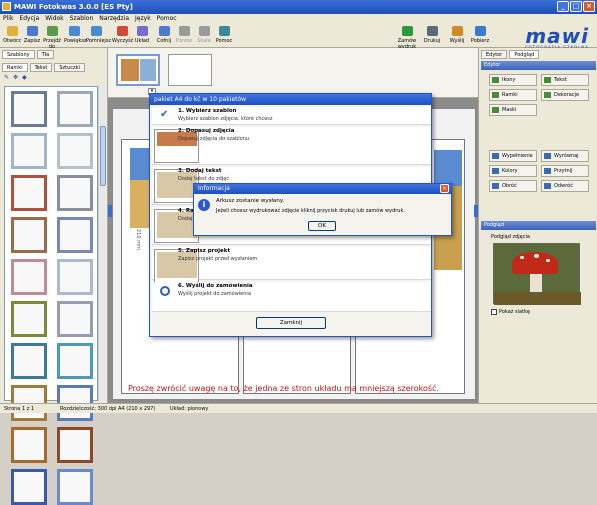 Image resolution: width=597 pixels, height=505 pixels. I want to click on left-subtab: Tekst, so click(41, 67).